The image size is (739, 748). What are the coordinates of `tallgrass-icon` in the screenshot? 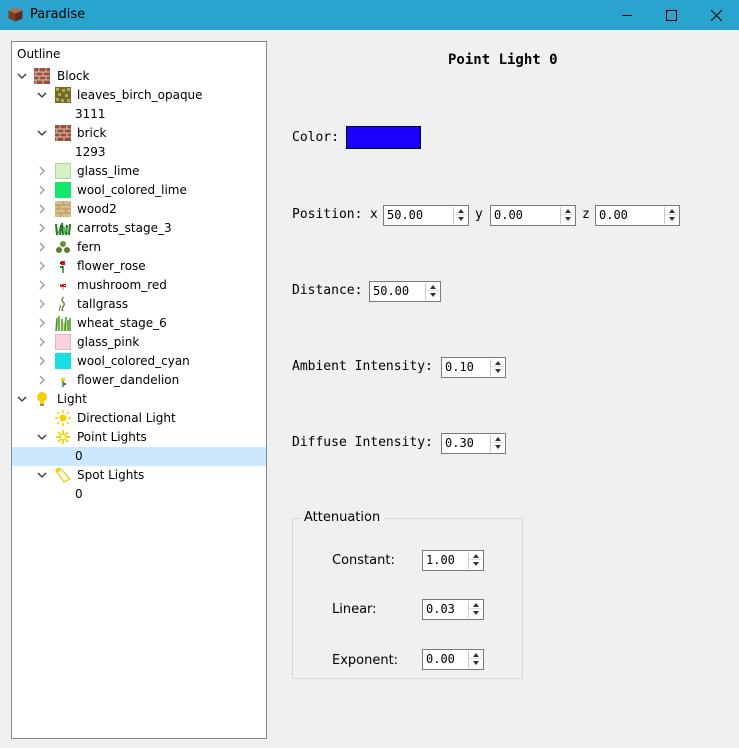 It's located at (61, 304).